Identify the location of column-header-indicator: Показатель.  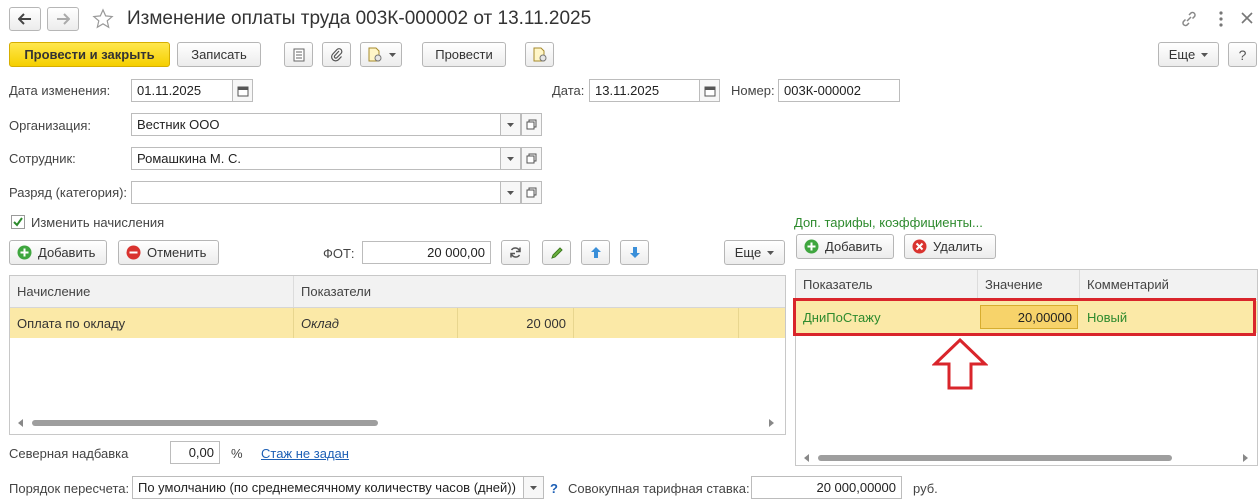
(887, 284).